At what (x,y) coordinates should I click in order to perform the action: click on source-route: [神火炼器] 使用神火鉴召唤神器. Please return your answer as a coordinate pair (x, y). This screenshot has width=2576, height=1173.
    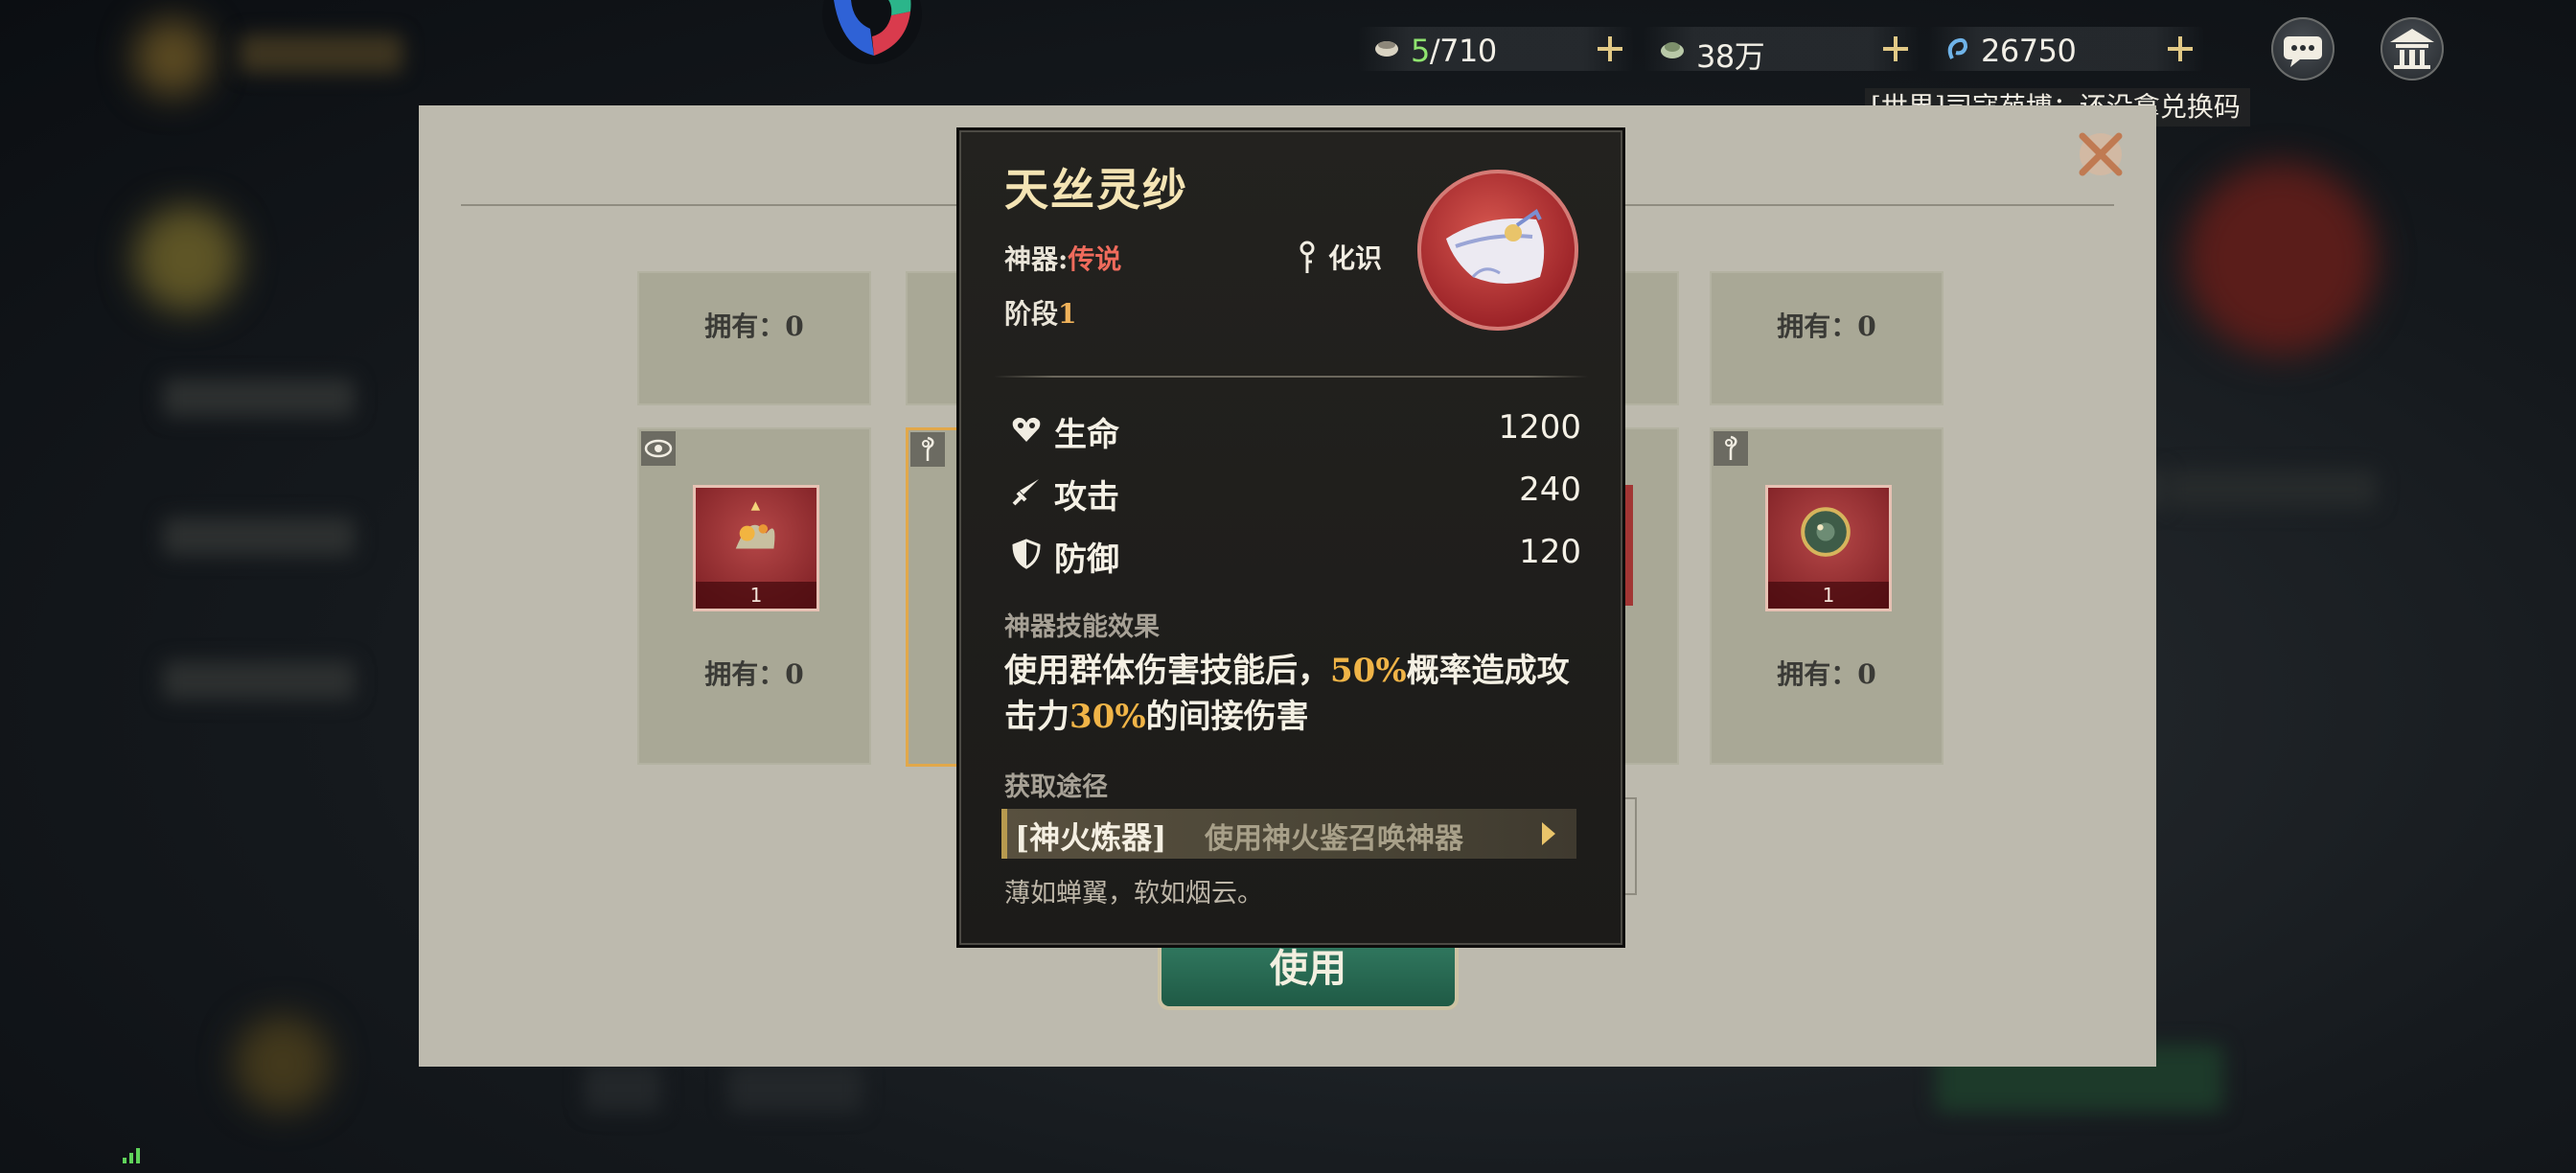
    Looking at the image, I should click on (1288, 834).